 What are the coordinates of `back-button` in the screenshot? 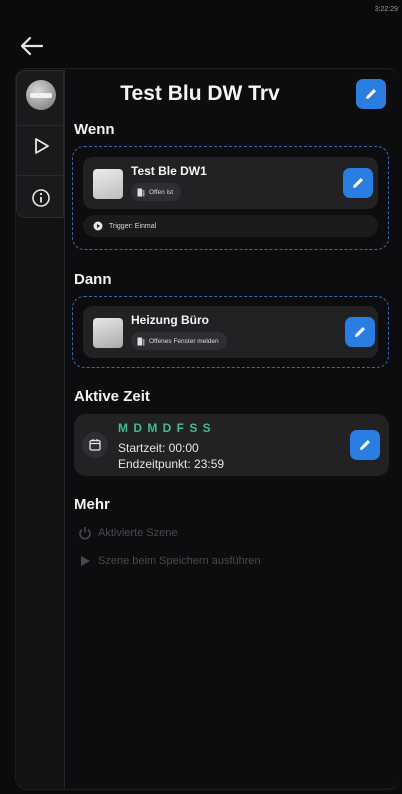 It's located at (33, 47).